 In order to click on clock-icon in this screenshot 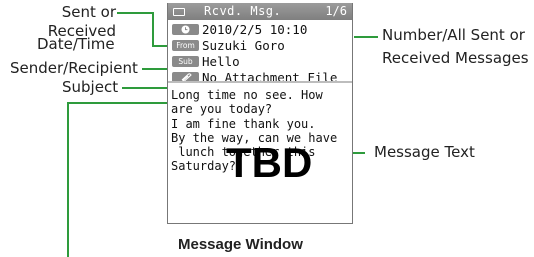, I will do `click(185, 29)`.